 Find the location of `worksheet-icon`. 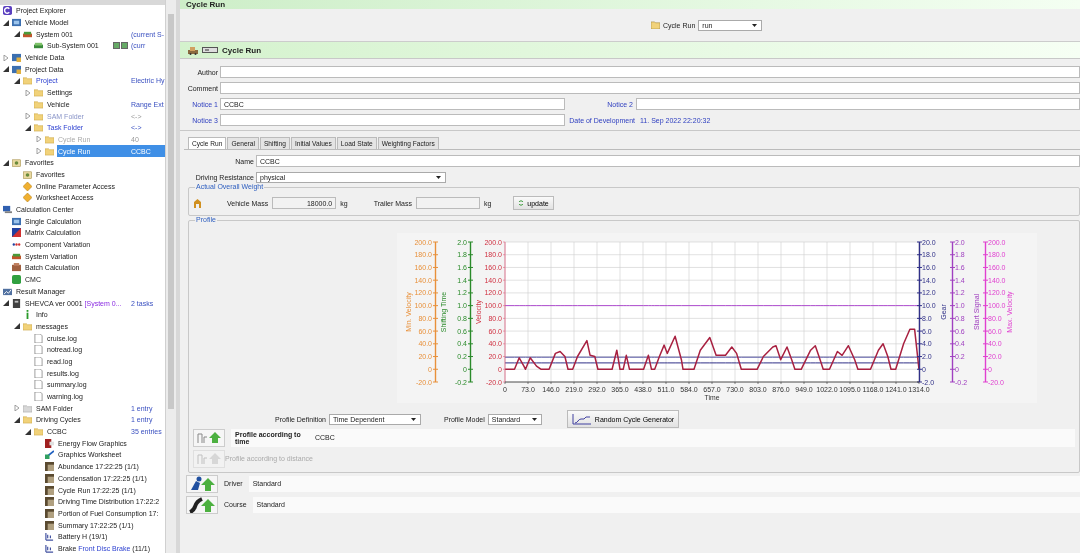

worksheet-icon is located at coordinates (49, 455).